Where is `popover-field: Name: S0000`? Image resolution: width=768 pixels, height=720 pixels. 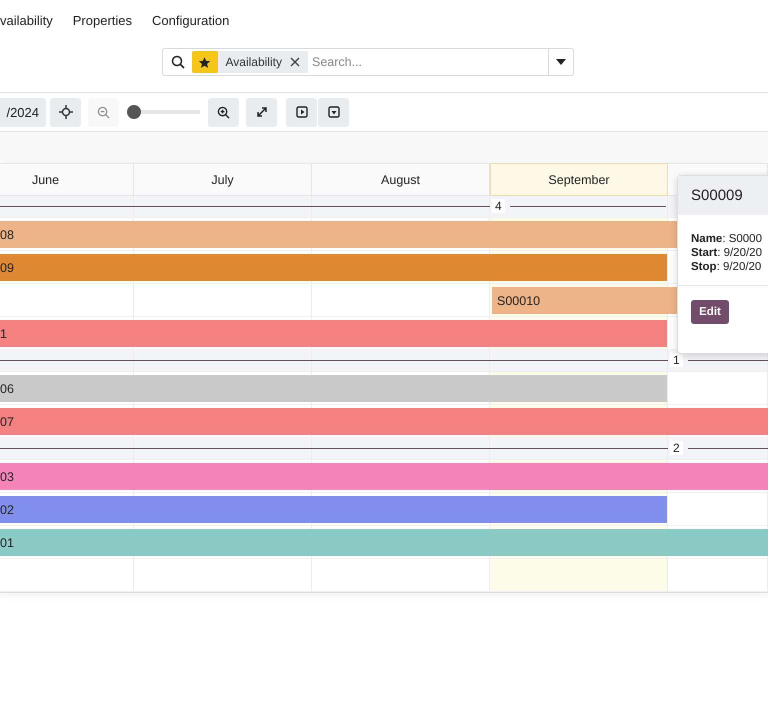 popover-field: Name: S0000 is located at coordinates (729, 239).